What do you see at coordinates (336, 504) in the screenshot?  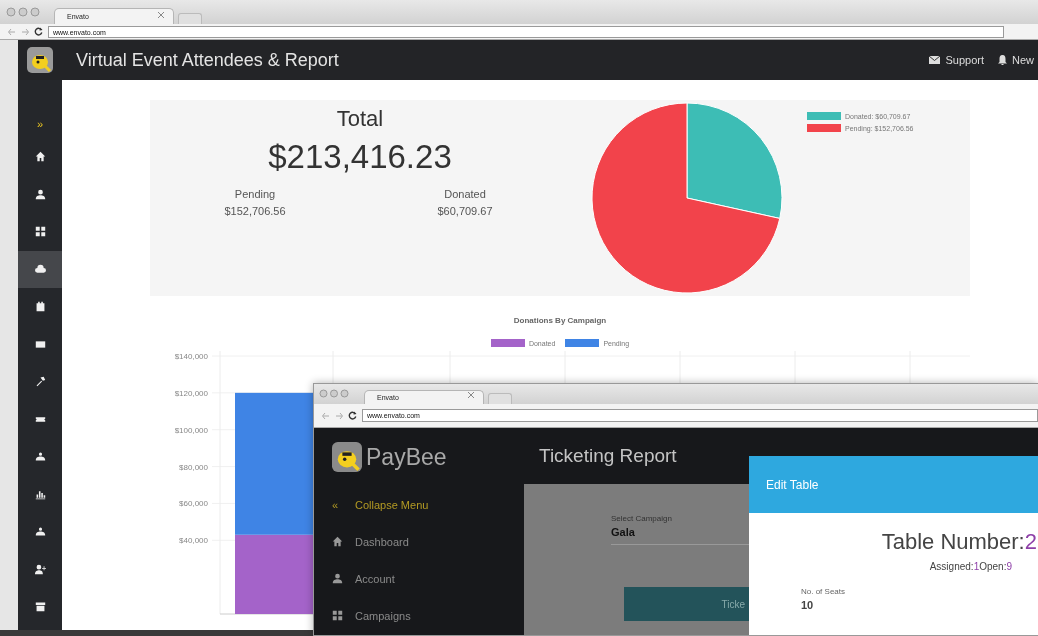 I see `collapse-glyph: «` at bounding box center [336, 504].